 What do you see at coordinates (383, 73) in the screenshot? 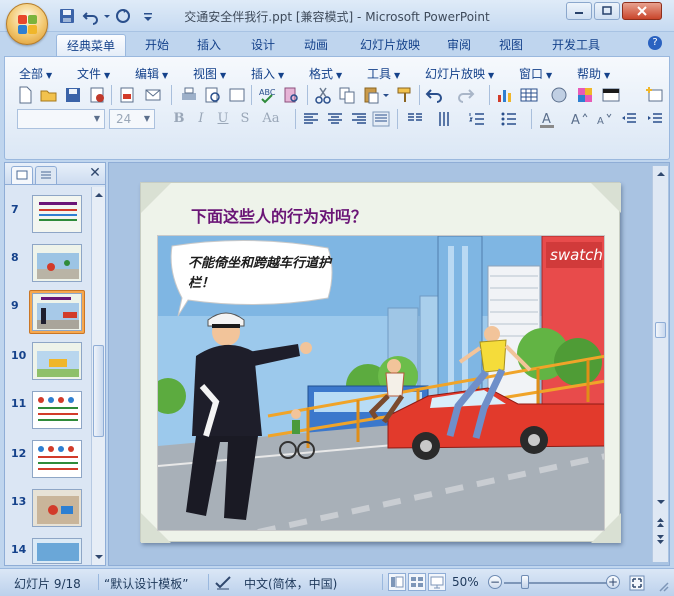
I see `menu-tools: 工具 ▼` at bounding box center [383, 73].